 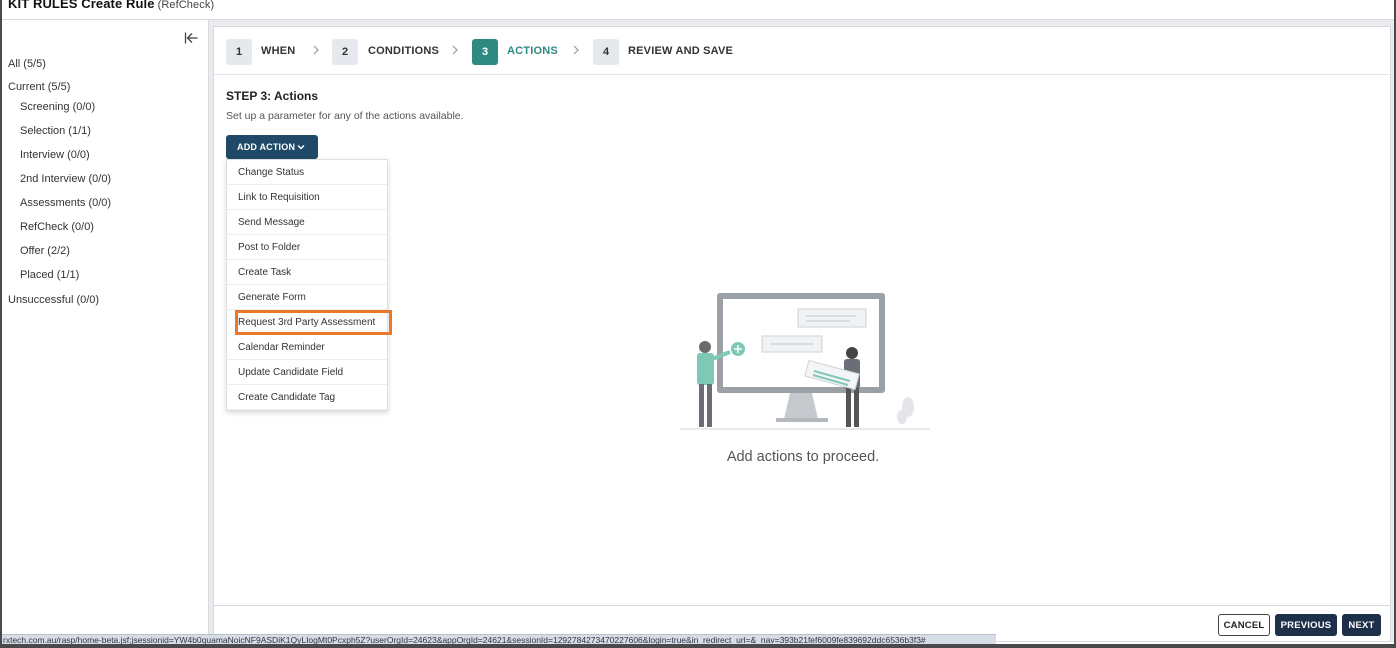 I want to click on empty-state-message: Add actions to proceed., so click(x=803, y=457).